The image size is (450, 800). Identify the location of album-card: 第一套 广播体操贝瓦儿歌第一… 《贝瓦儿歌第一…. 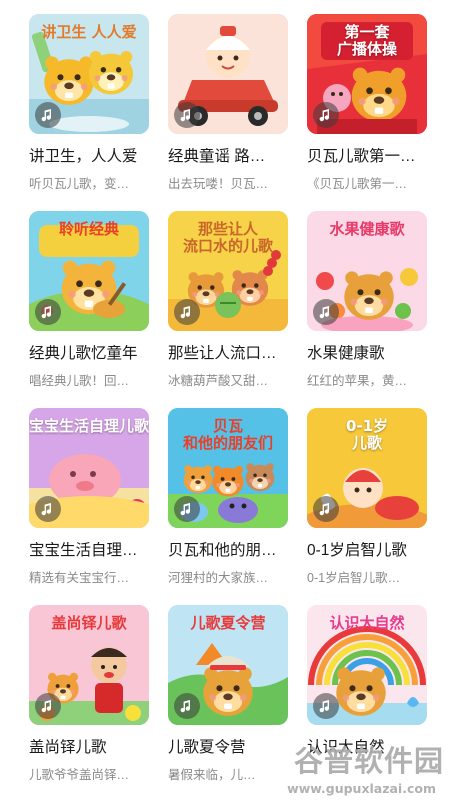
(367, 112).